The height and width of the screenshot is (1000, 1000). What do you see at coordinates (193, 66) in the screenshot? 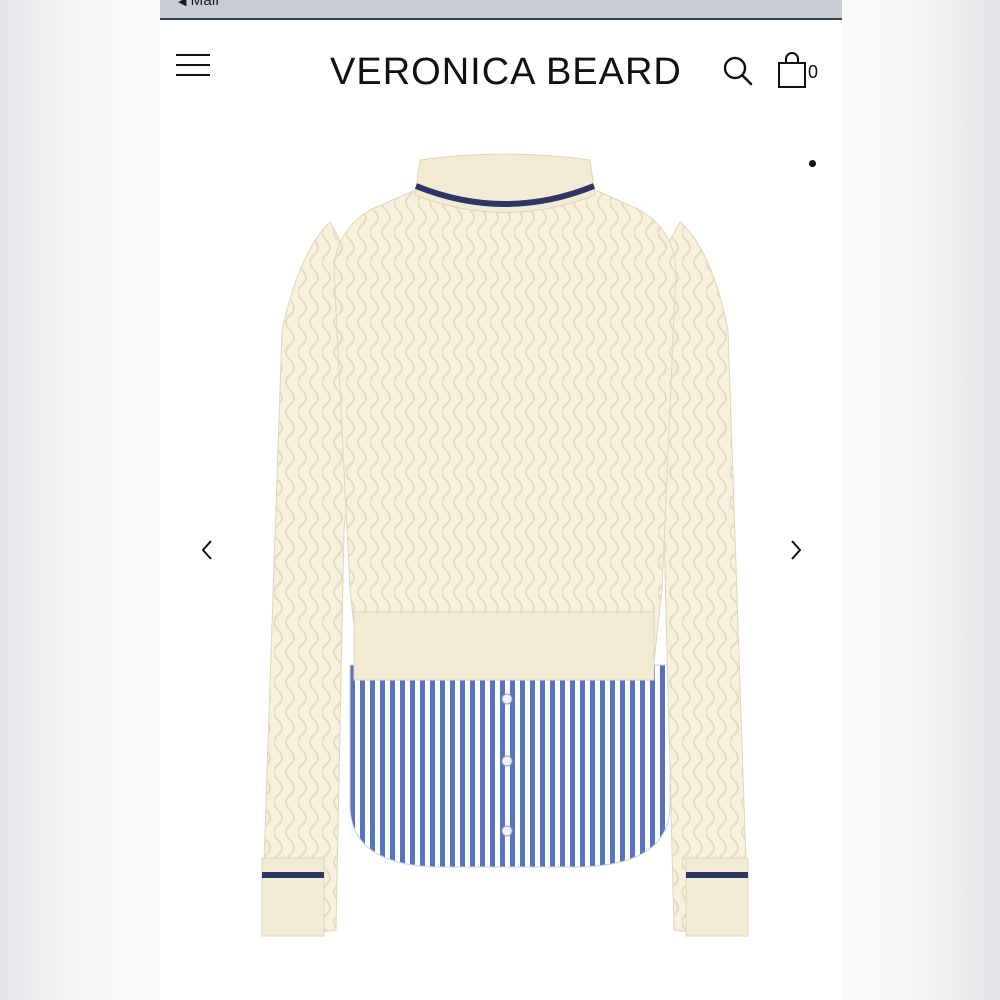
I see `hamburger-menu-icon` at bounding box center [193, 66].